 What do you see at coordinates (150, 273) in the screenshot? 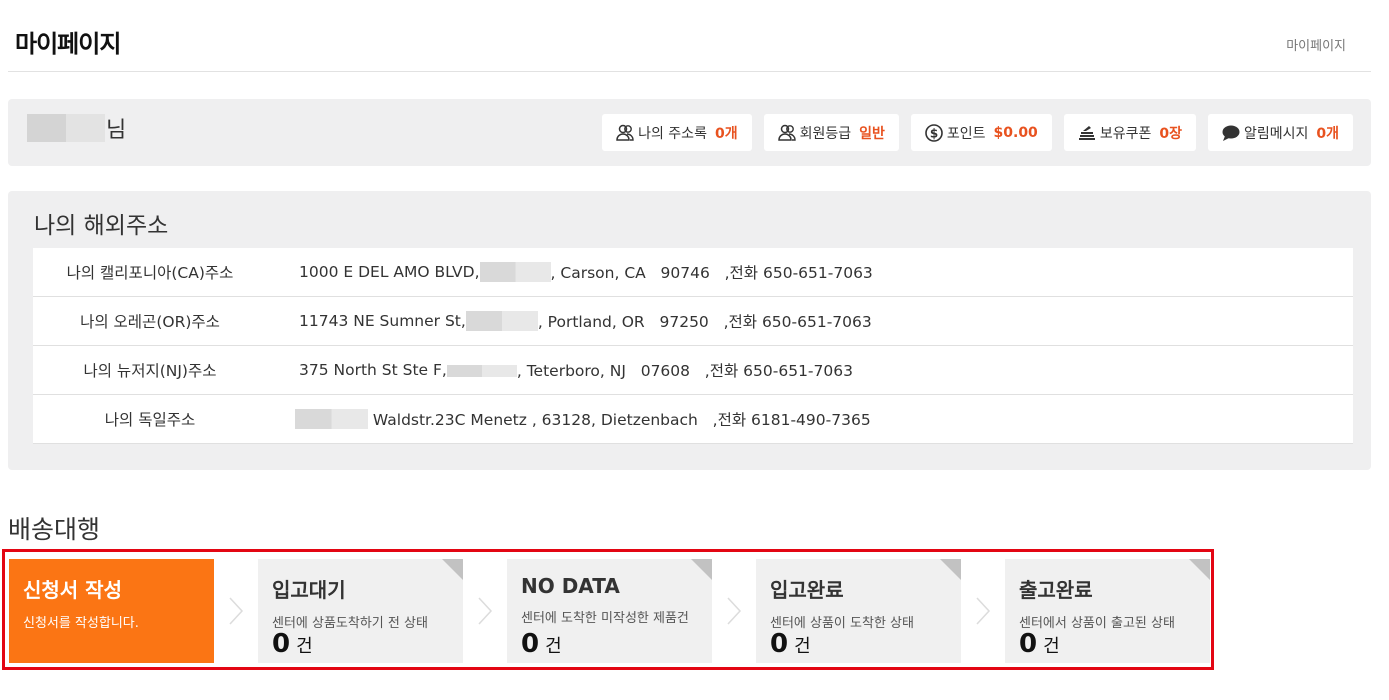
I see `address-label: 나의 캘리포니아(CA)주소` at bounding box center [150, 273].